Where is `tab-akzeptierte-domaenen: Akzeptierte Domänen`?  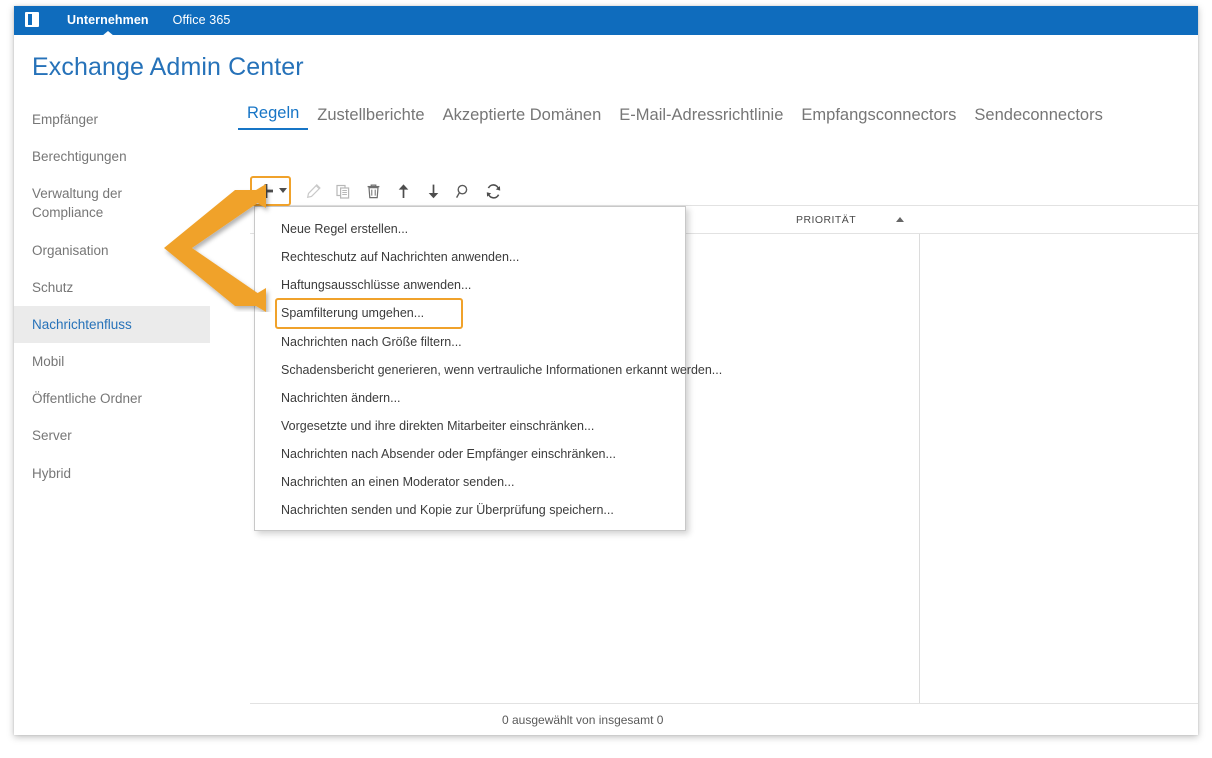
tab-akzeptierte-domaenen: Akzeptierte Domänen is located at coordinates (522, 118).